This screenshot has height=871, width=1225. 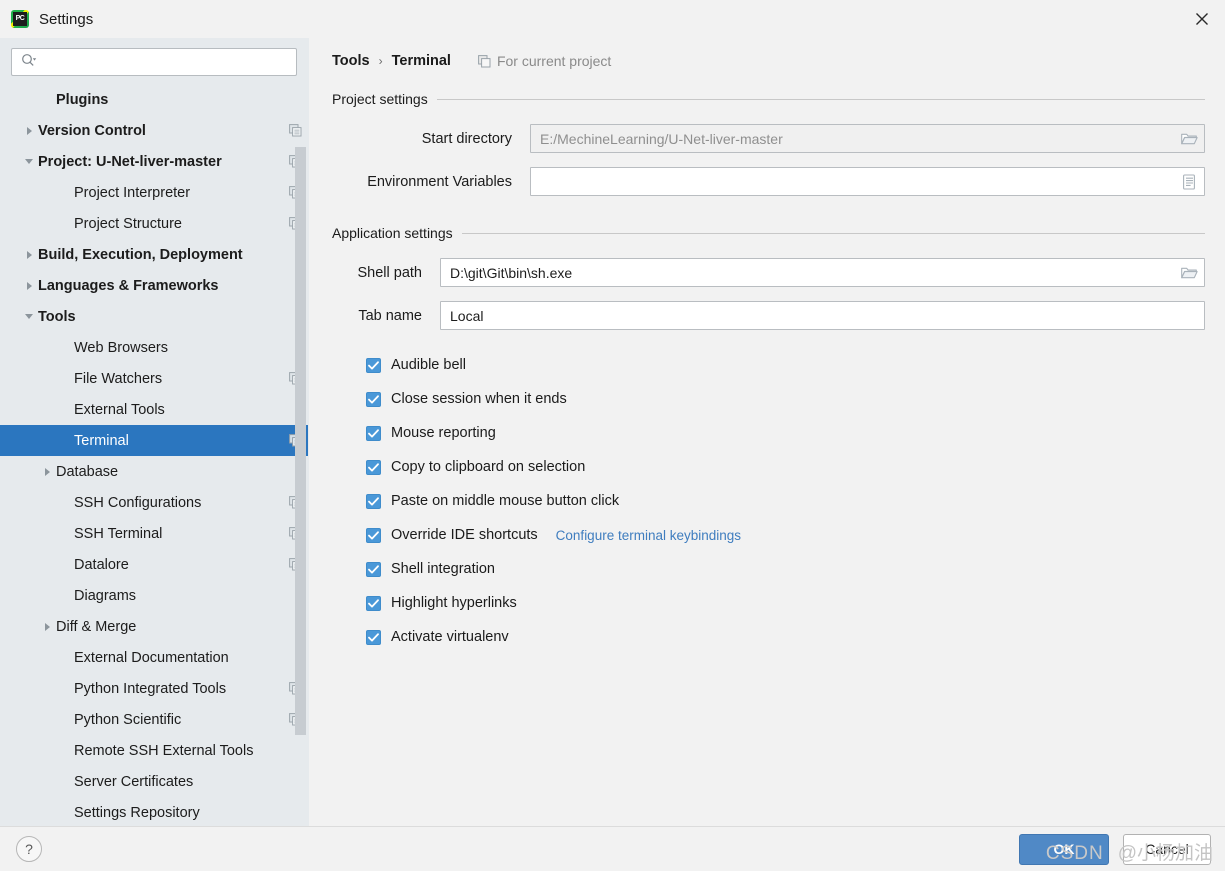 I want to click on checkbox-activate-virtualenv, so click(x=373, y=637).